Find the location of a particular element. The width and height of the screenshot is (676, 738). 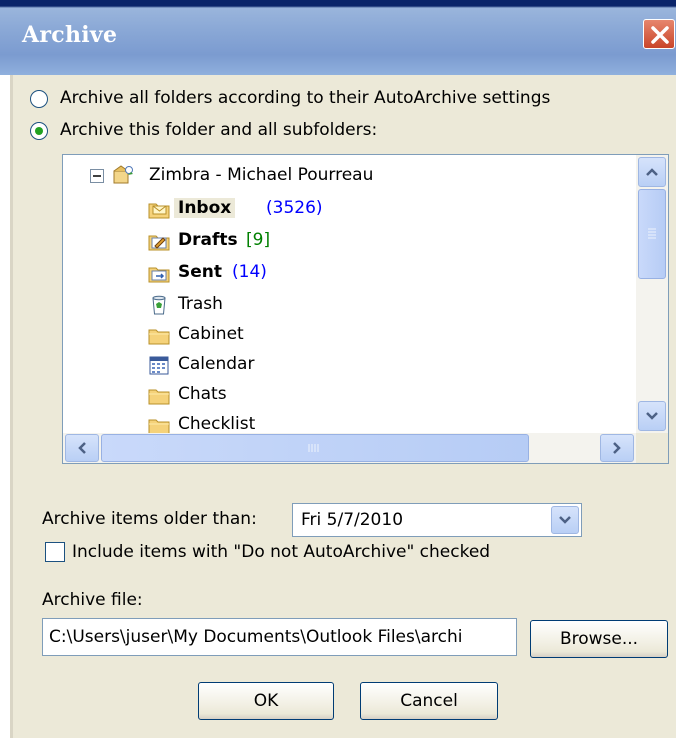

window-title: Archive is located at coordinates (70, 35).